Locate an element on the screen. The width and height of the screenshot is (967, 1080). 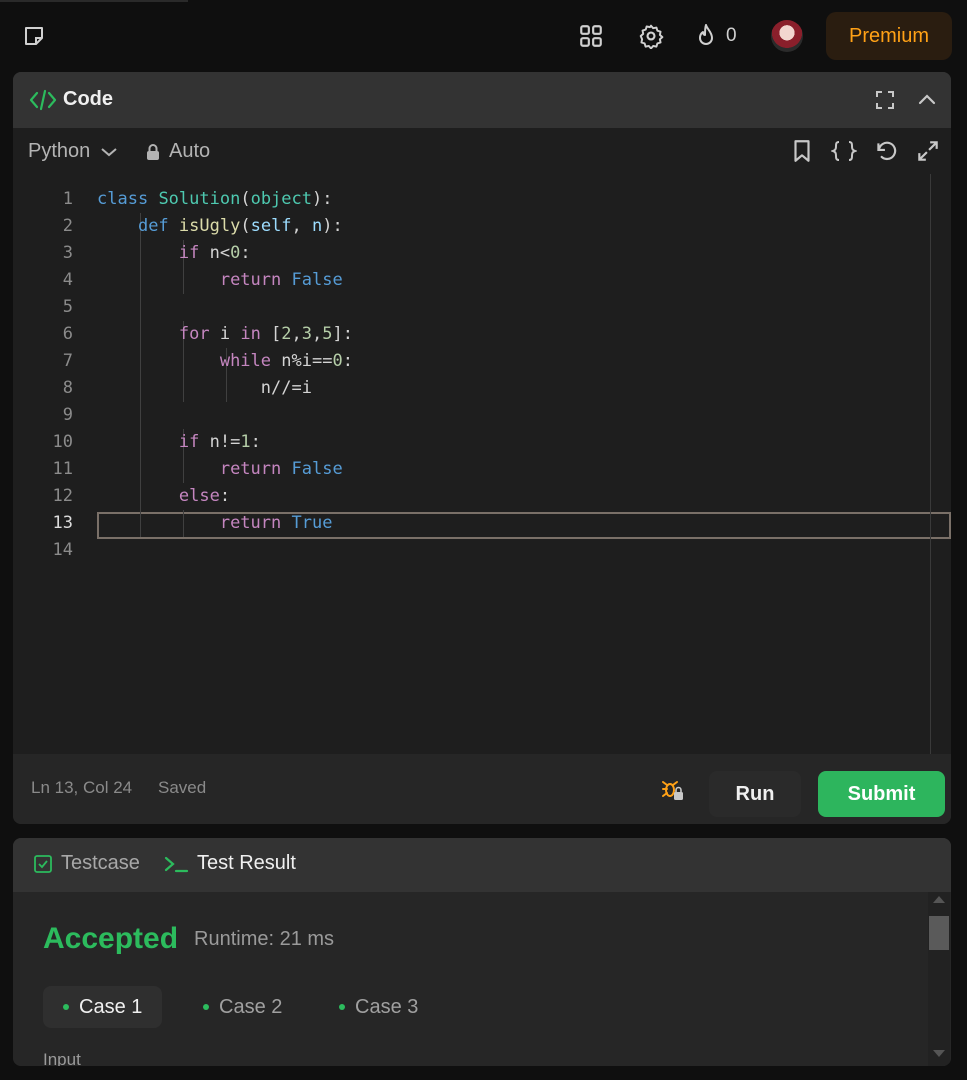
top-bar: 0 Premium is located at coordinates (483, 36).